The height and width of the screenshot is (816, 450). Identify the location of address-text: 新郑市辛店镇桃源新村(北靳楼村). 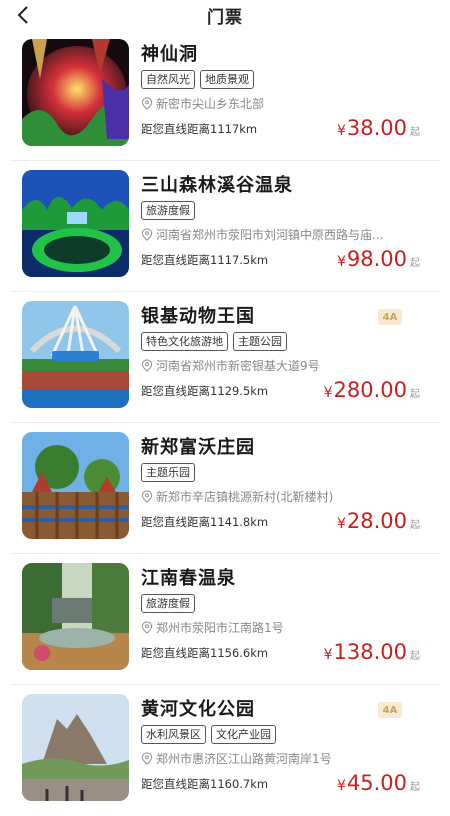
(245, 497).